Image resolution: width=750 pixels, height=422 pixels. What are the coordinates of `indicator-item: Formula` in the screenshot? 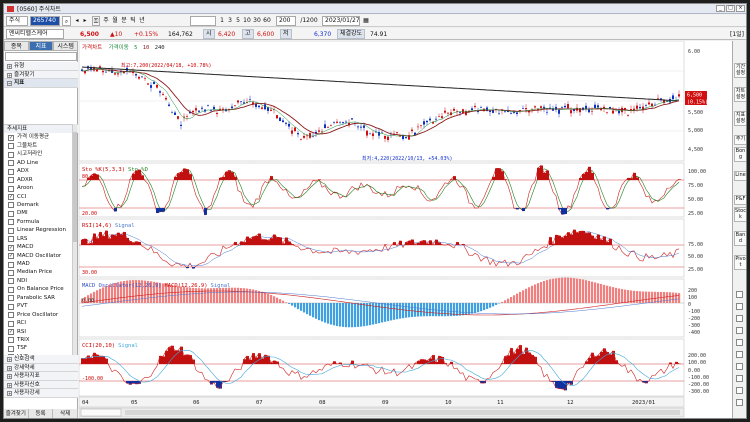 It's located at (41, 222).